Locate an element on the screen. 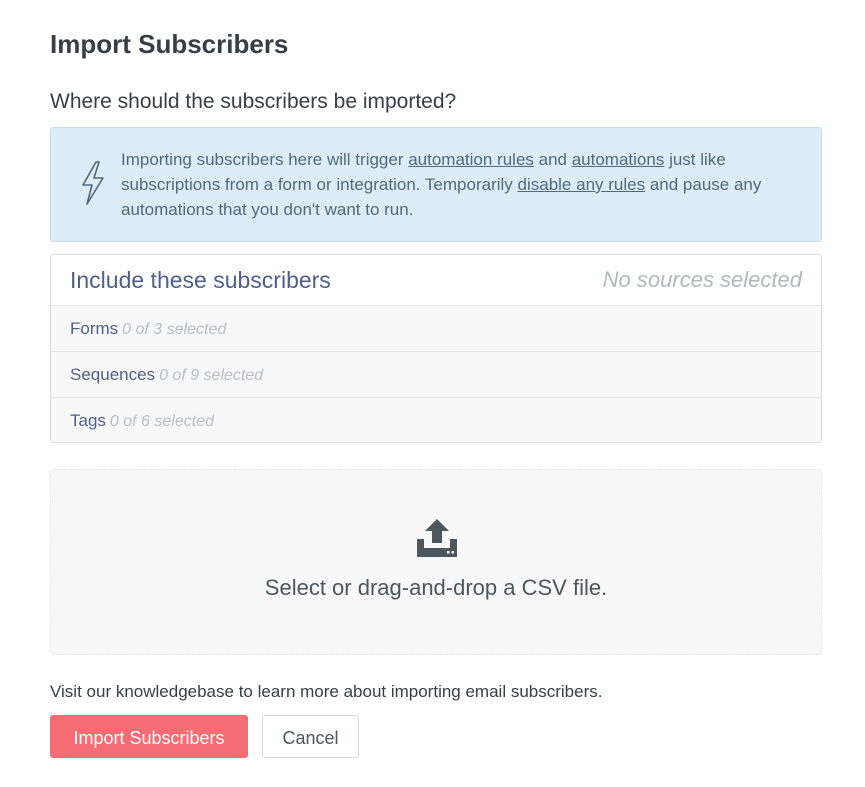 This screenshot has height=787, width=865. source-row-label: Sequences 0 of 9 selected is located at coordinates (167, 374).